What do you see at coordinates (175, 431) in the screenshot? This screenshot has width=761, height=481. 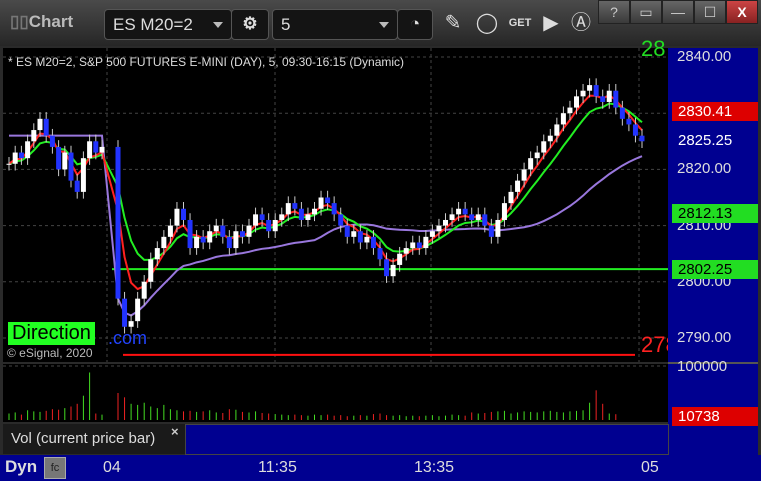 I see `close-icon: ×` at bounding box center [175, 431].